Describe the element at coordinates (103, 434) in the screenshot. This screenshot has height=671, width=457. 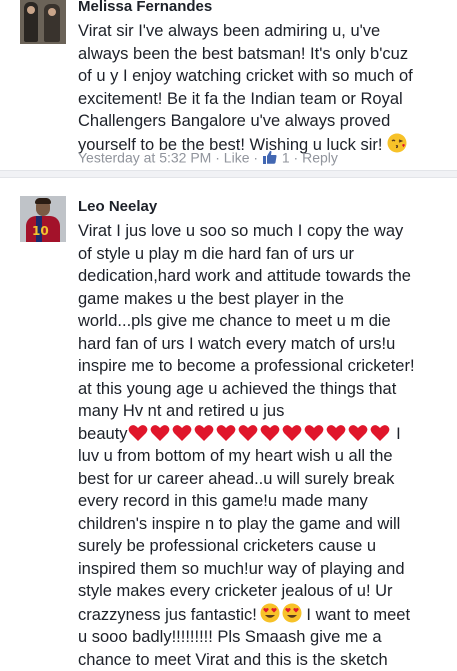
I see `heart-line-before: beauty` at that location.